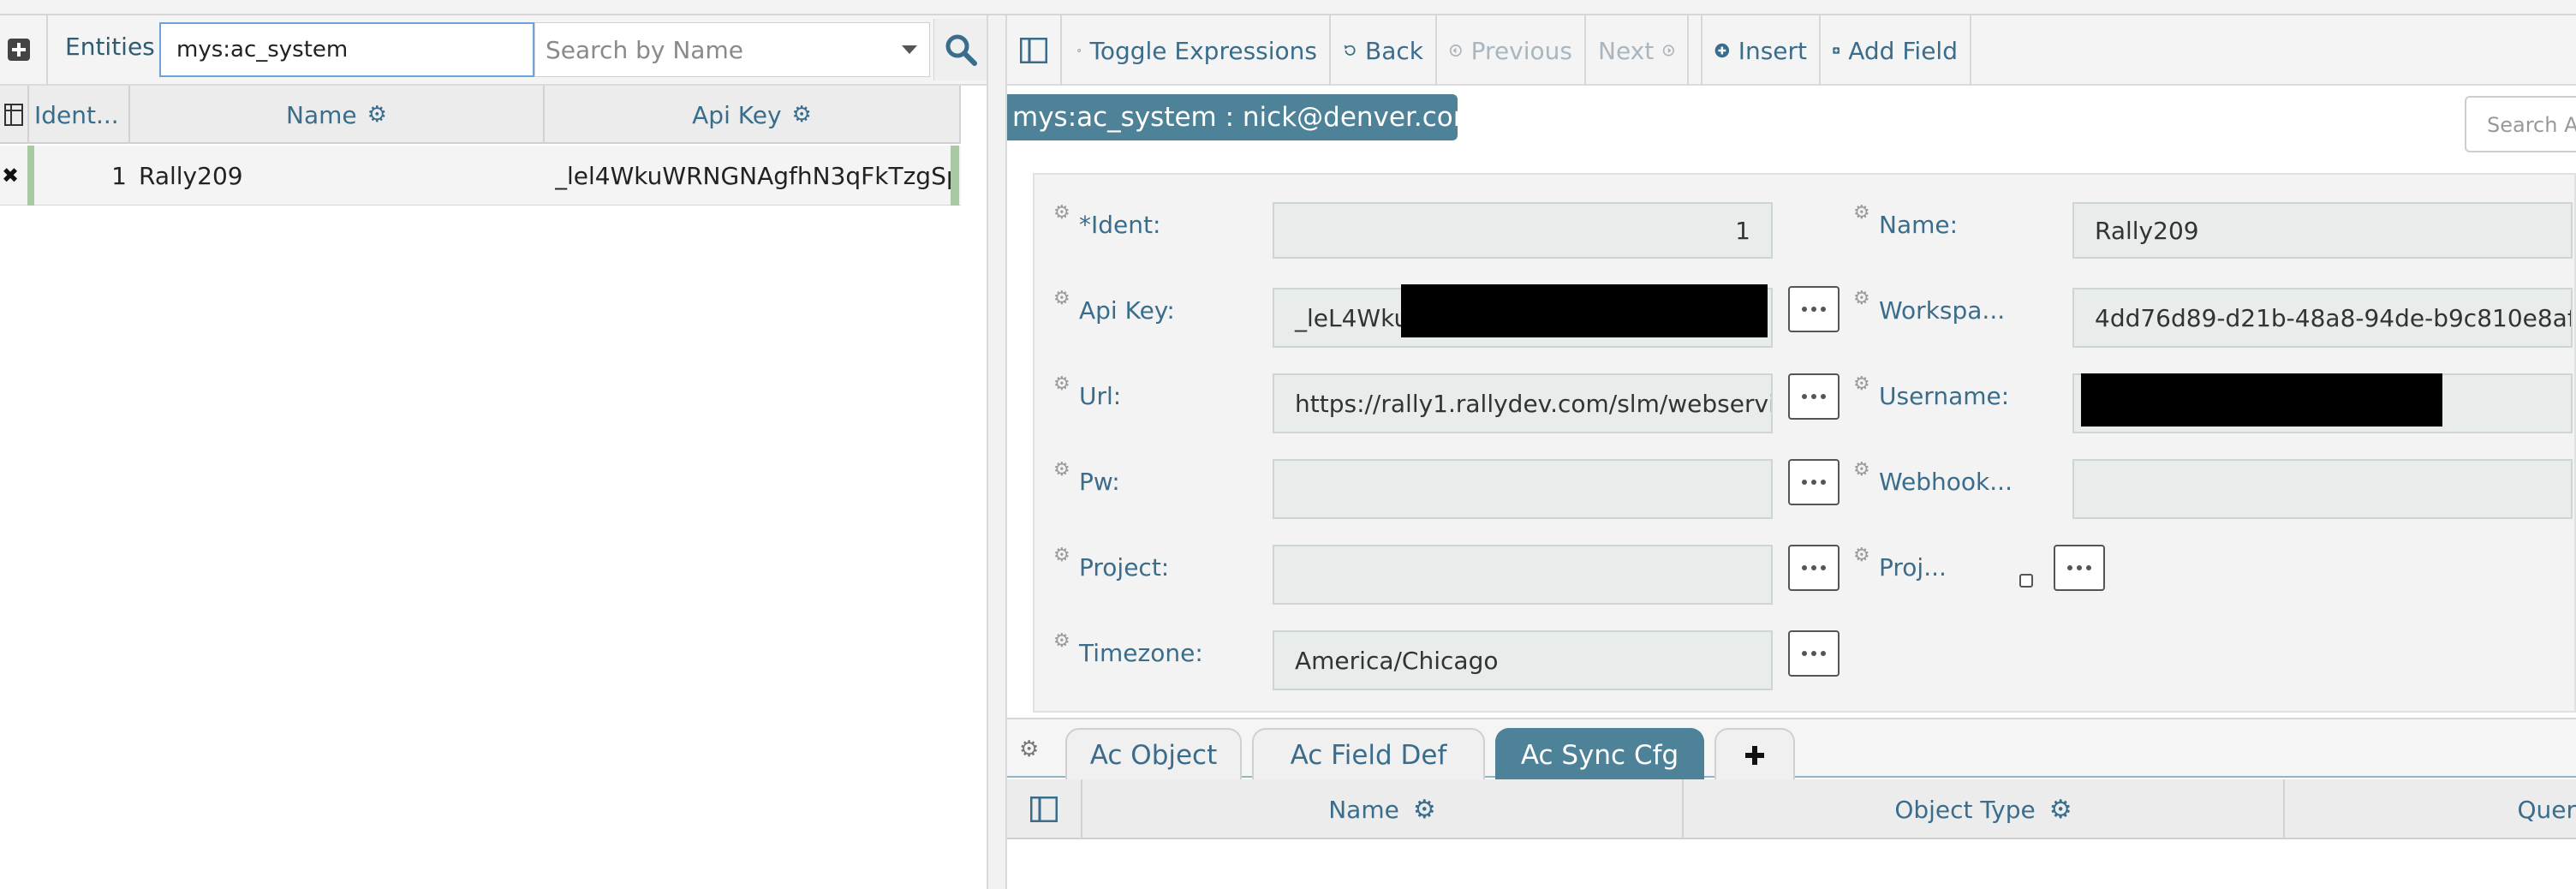 The width and height of the screenshot is (2576, 889). Describe the element at coordinates (2322, 489) in the screenshot. I see `webhook-field` at that location.